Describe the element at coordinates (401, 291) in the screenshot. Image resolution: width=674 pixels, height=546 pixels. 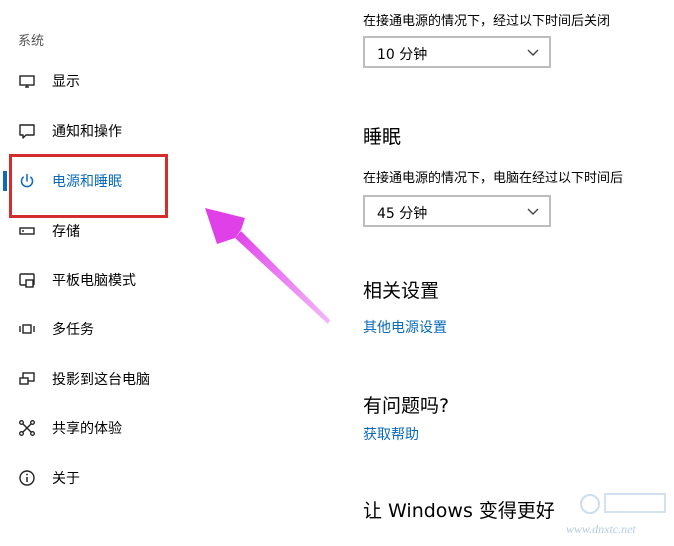
I see `related-settings-title: 相关设置` at that location.